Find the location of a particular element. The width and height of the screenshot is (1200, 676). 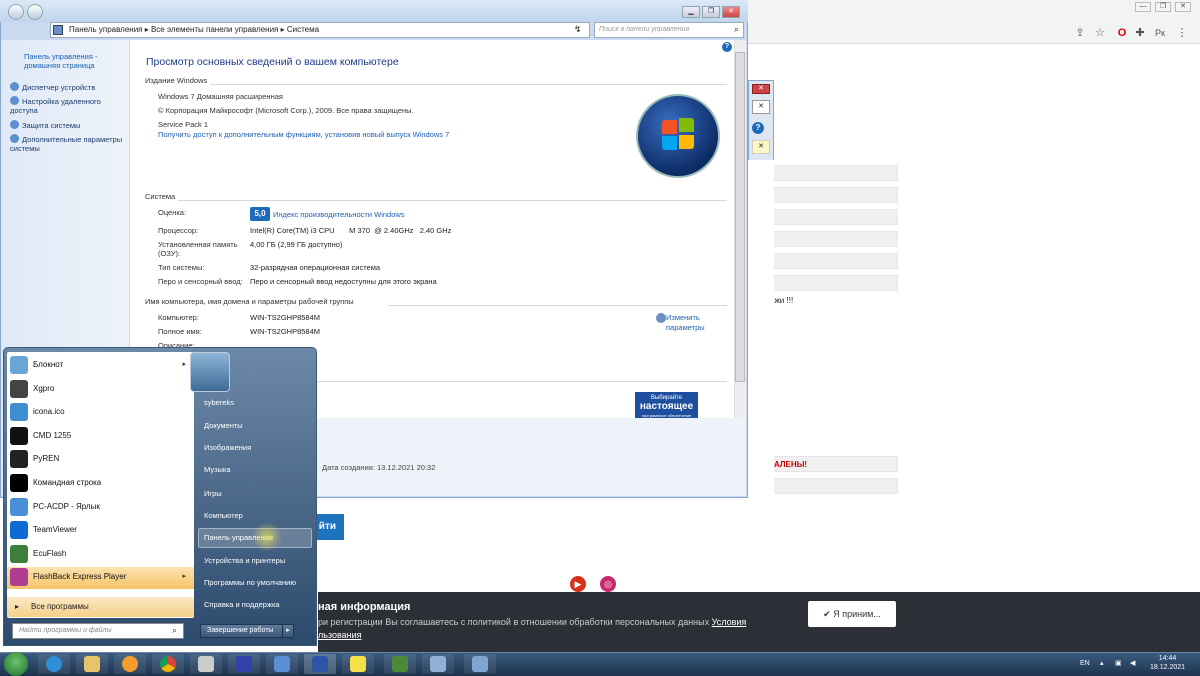

start-menu-link: Устройства и принтеры is located at coordinates (244, 560).